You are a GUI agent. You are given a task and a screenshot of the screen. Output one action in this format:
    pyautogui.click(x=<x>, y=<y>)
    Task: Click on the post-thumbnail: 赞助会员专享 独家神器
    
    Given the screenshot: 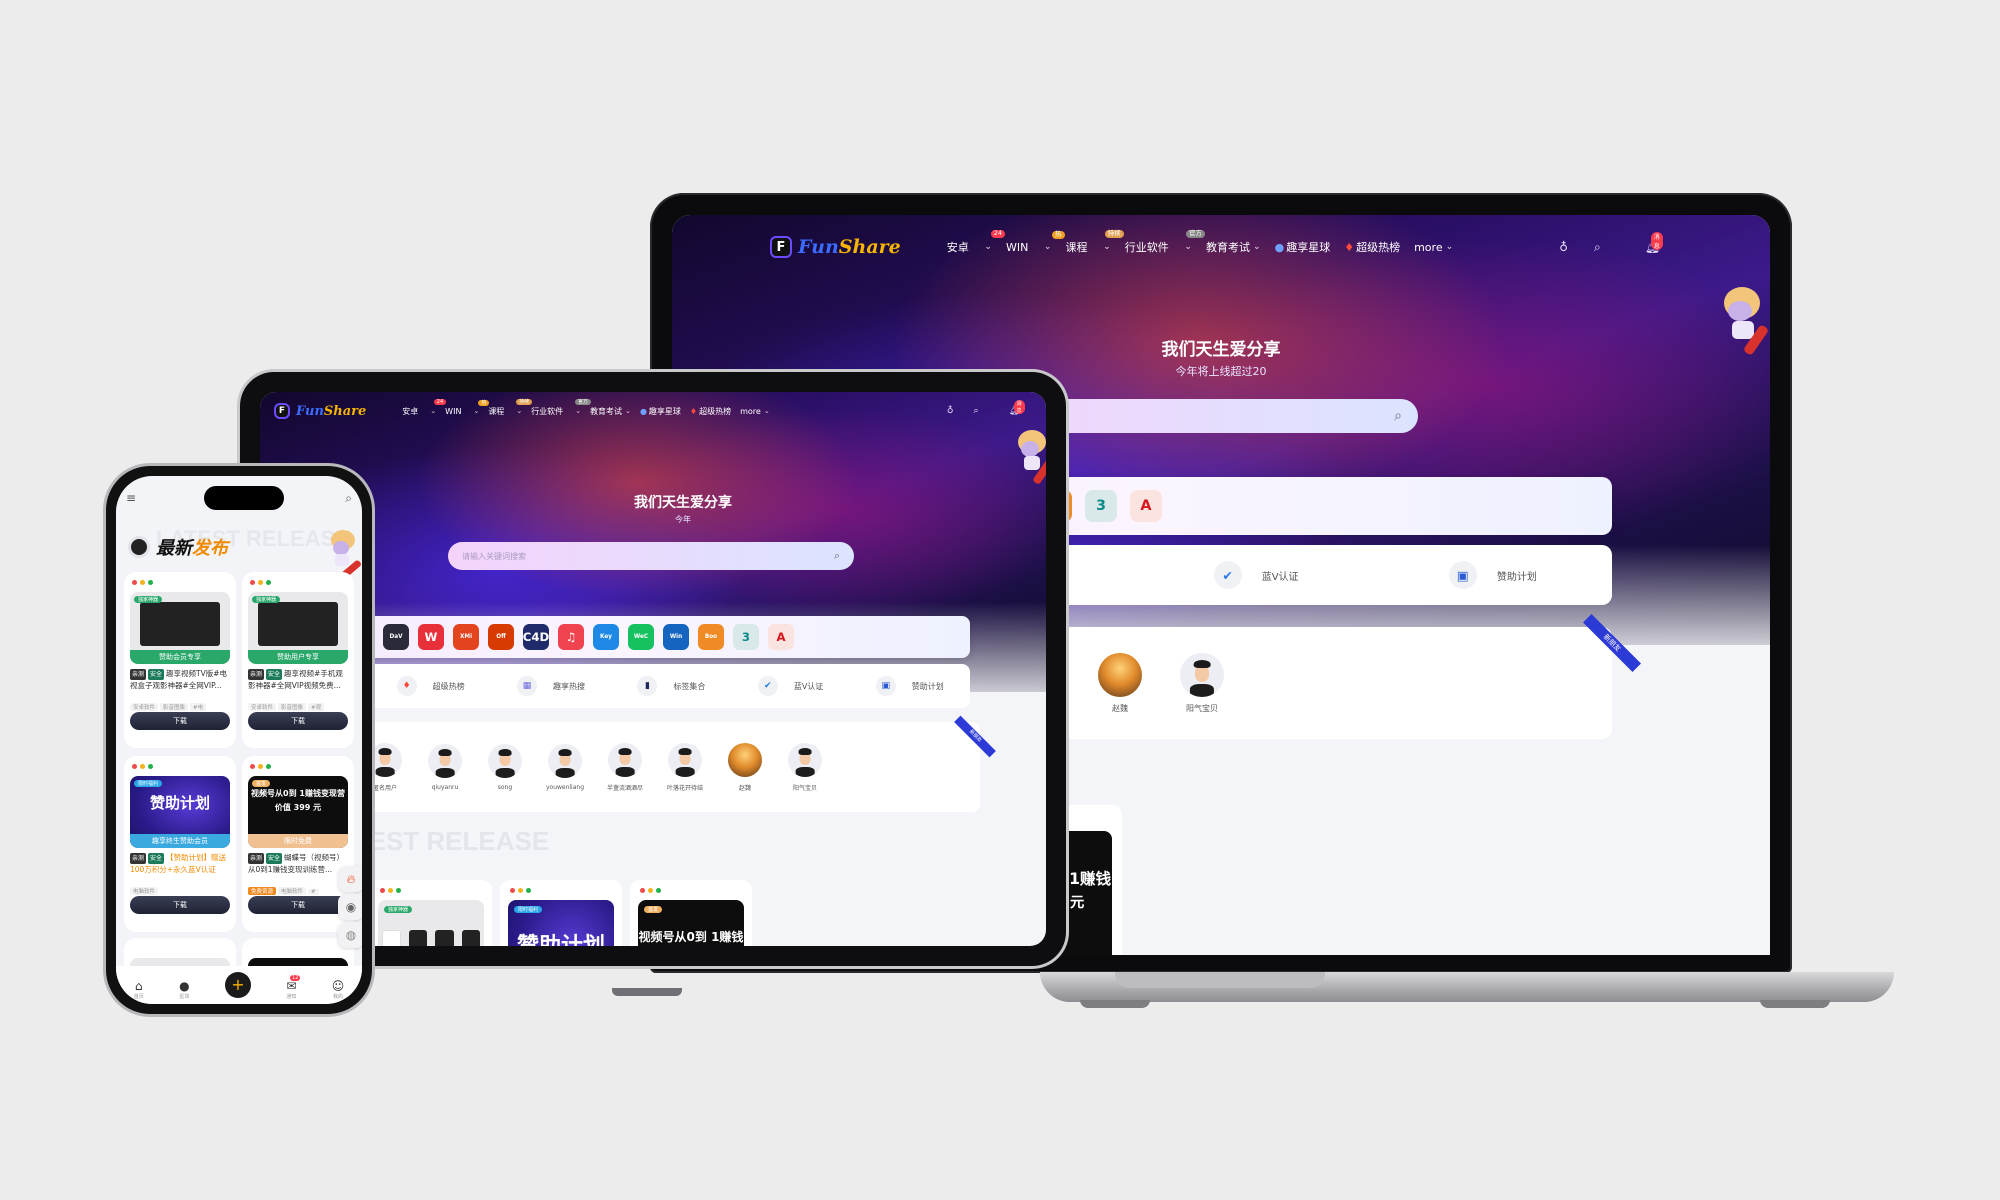 What is the action you would take?
    pyautogui.click(x=180, y=628)
    